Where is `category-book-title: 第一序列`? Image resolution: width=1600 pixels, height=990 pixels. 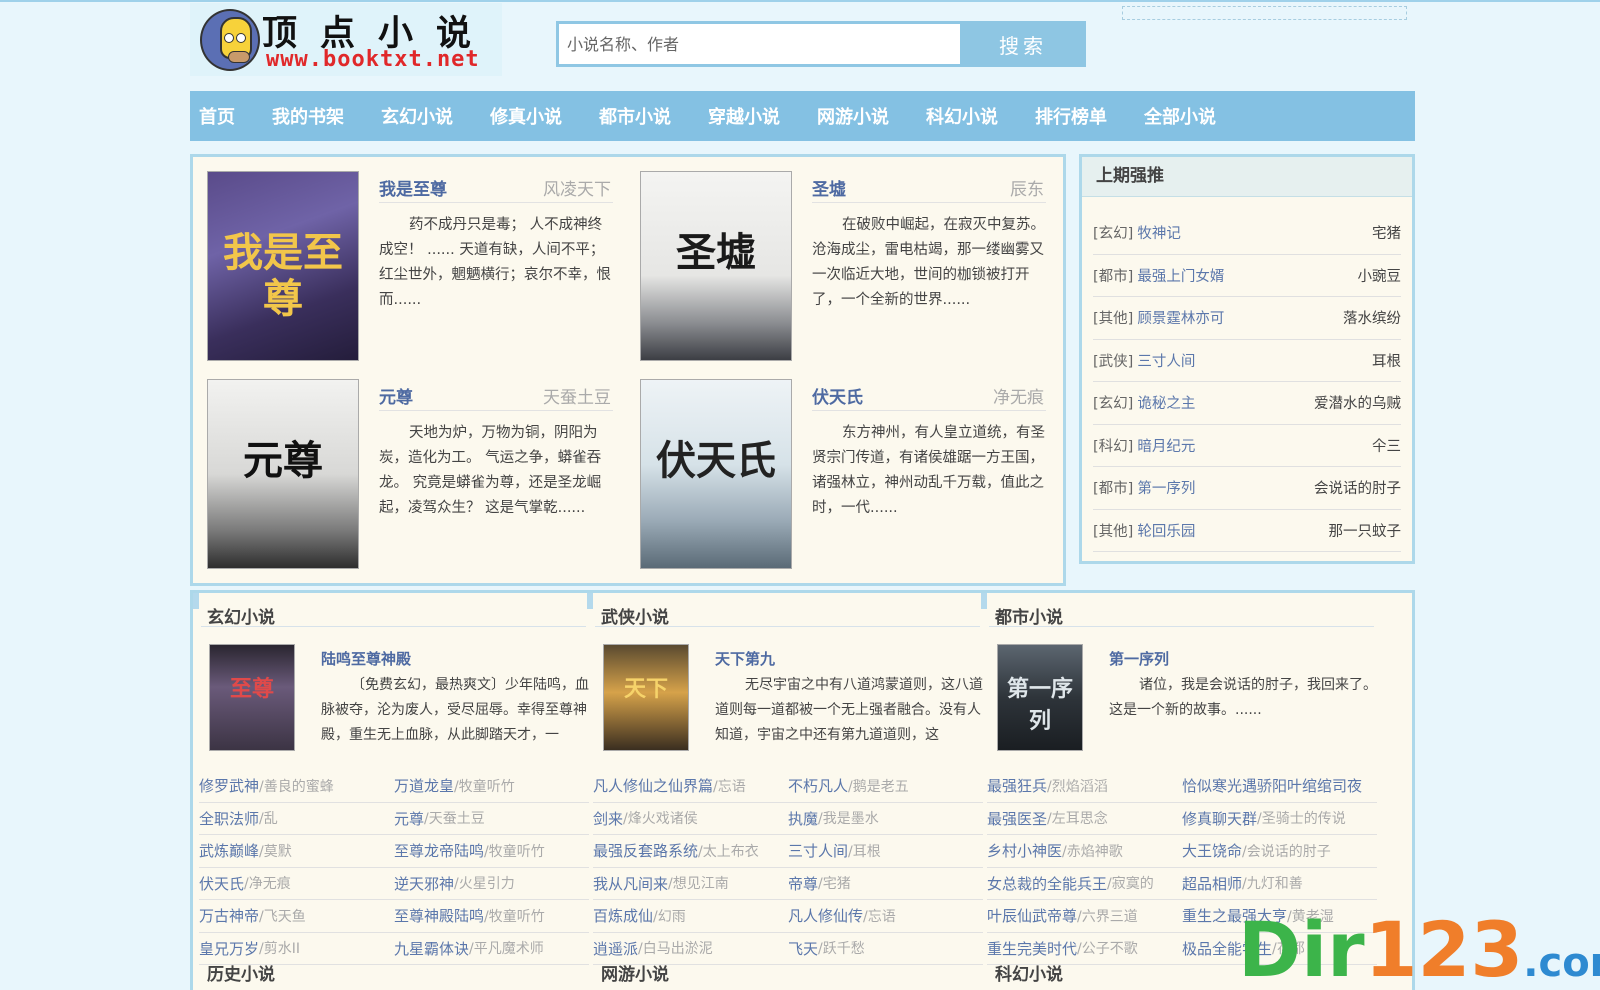 category-book-title: 第一序列 is located at coordinates (1139, 658).